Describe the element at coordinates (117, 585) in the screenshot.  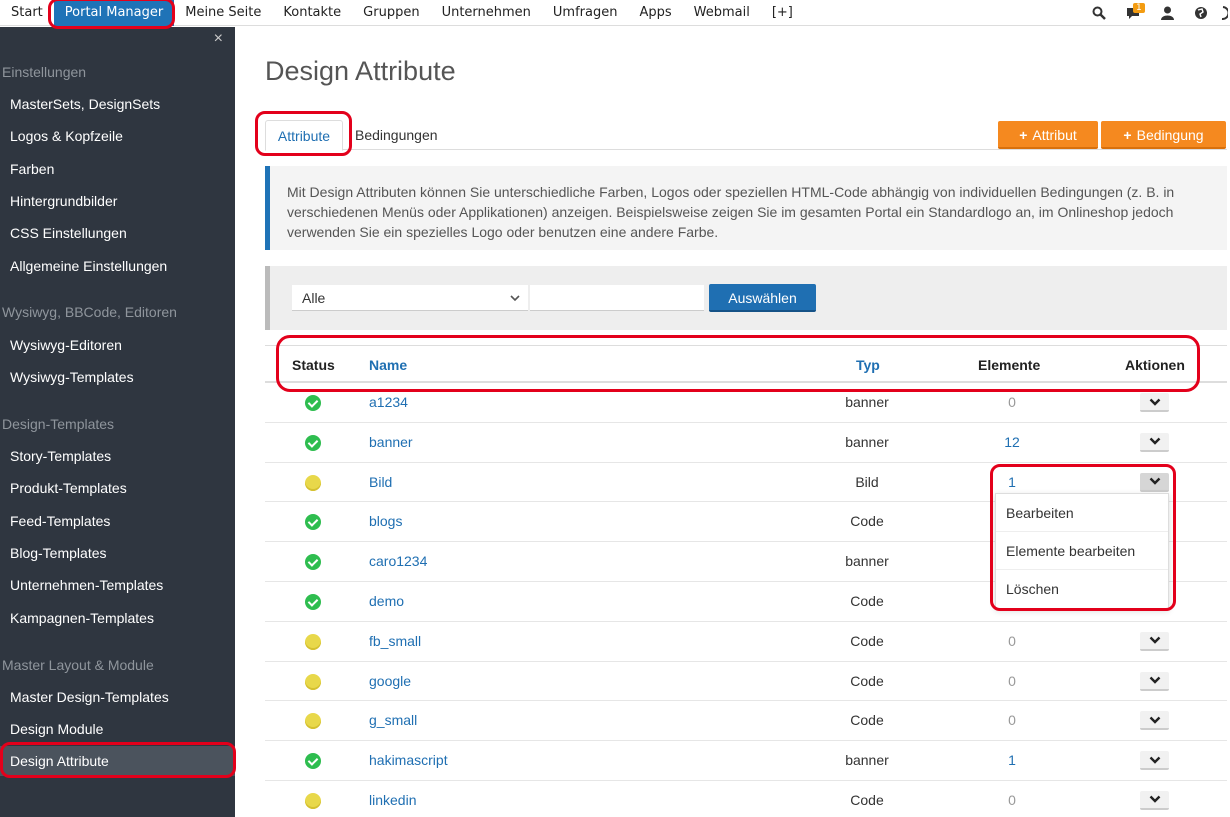
I see `sidebar-item-unternehmen-templates: Unternehmen-Templates` at that location.